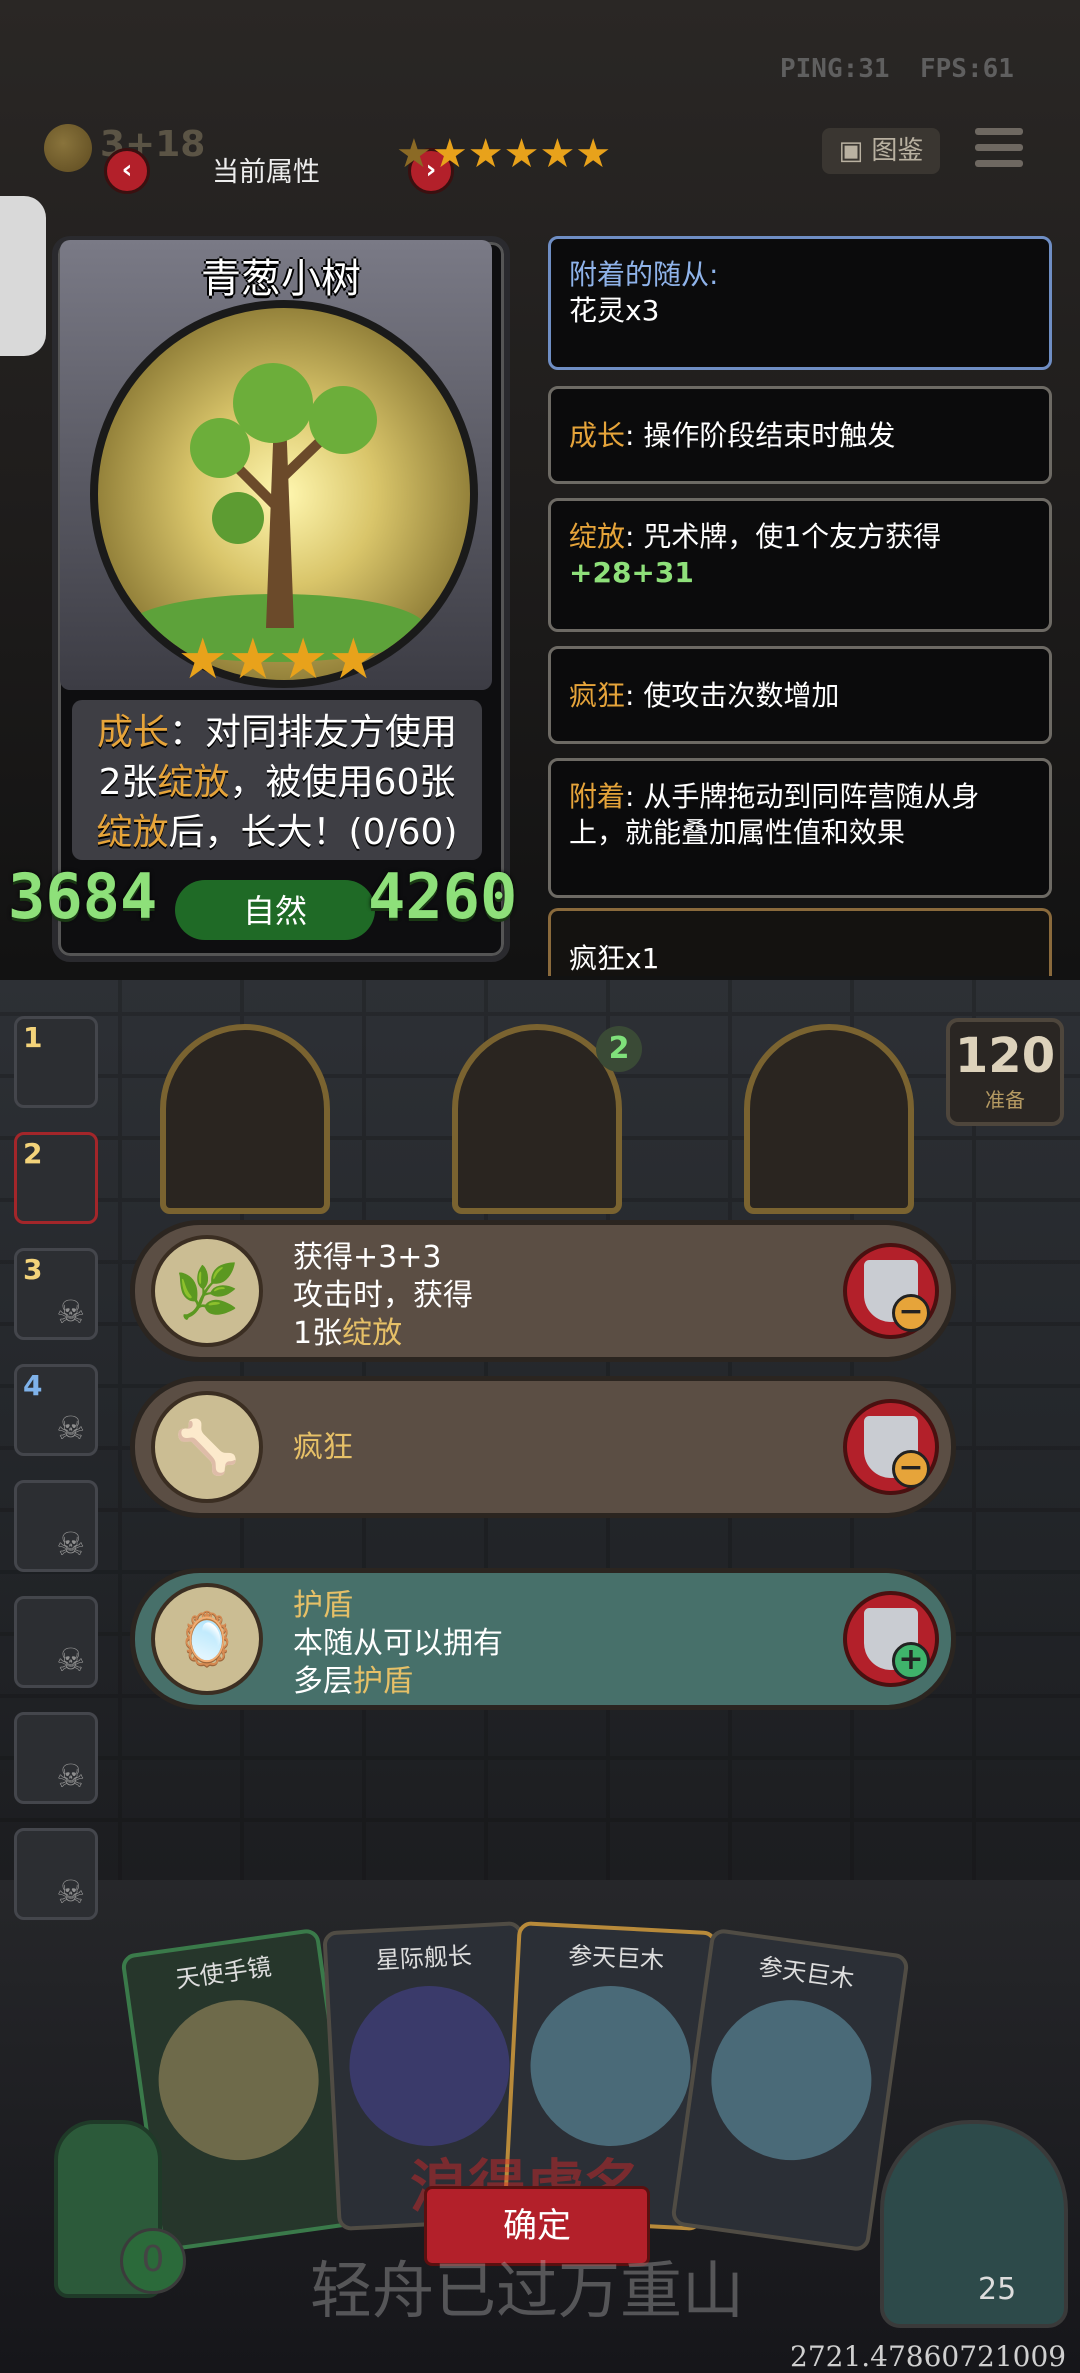 The height and width of the screenshot is (2373, 1080). Describe the element at coordinates (835, 69) in the screenshot. I see `ping-readout: PING:31` at that location.